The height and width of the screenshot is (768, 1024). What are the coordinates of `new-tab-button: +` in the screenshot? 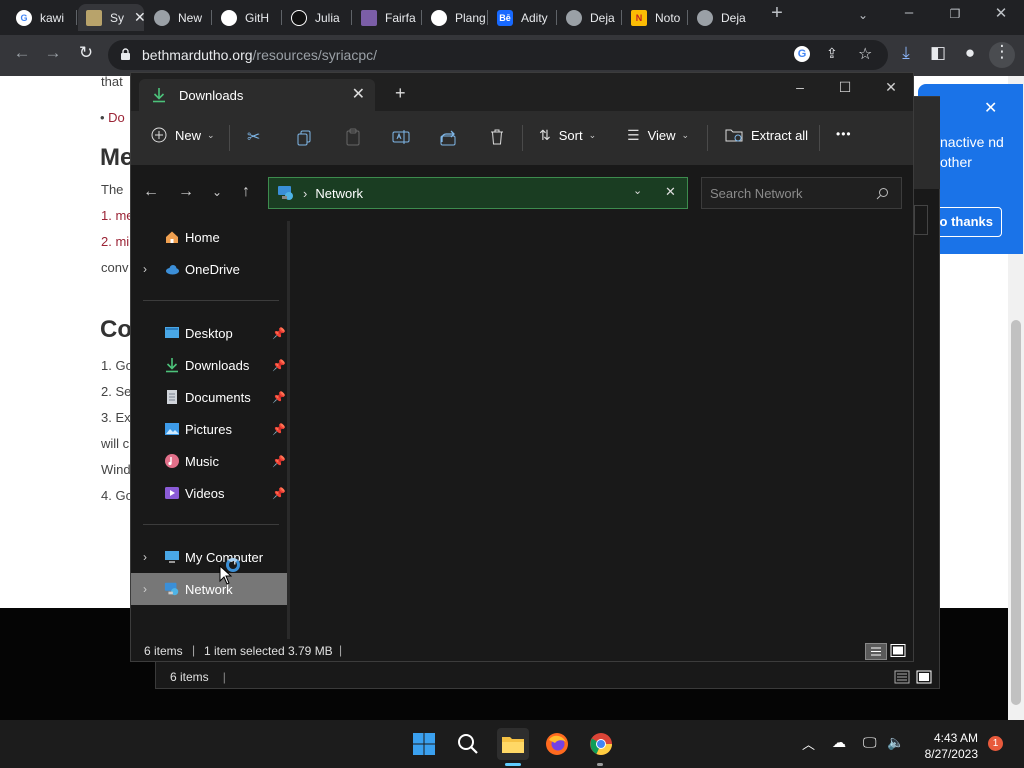 It's located at (777, 13).